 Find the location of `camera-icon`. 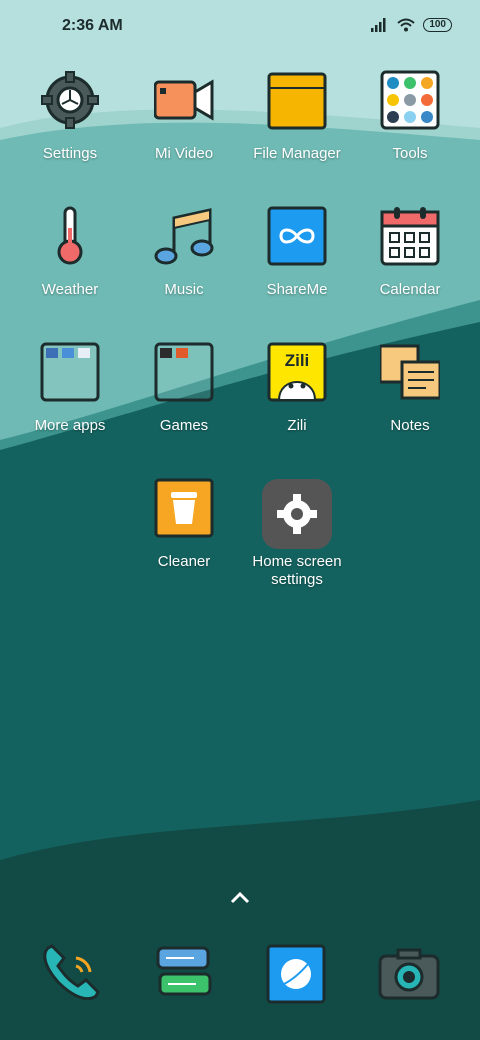

camera-icon is located at coordinates (408, 974).